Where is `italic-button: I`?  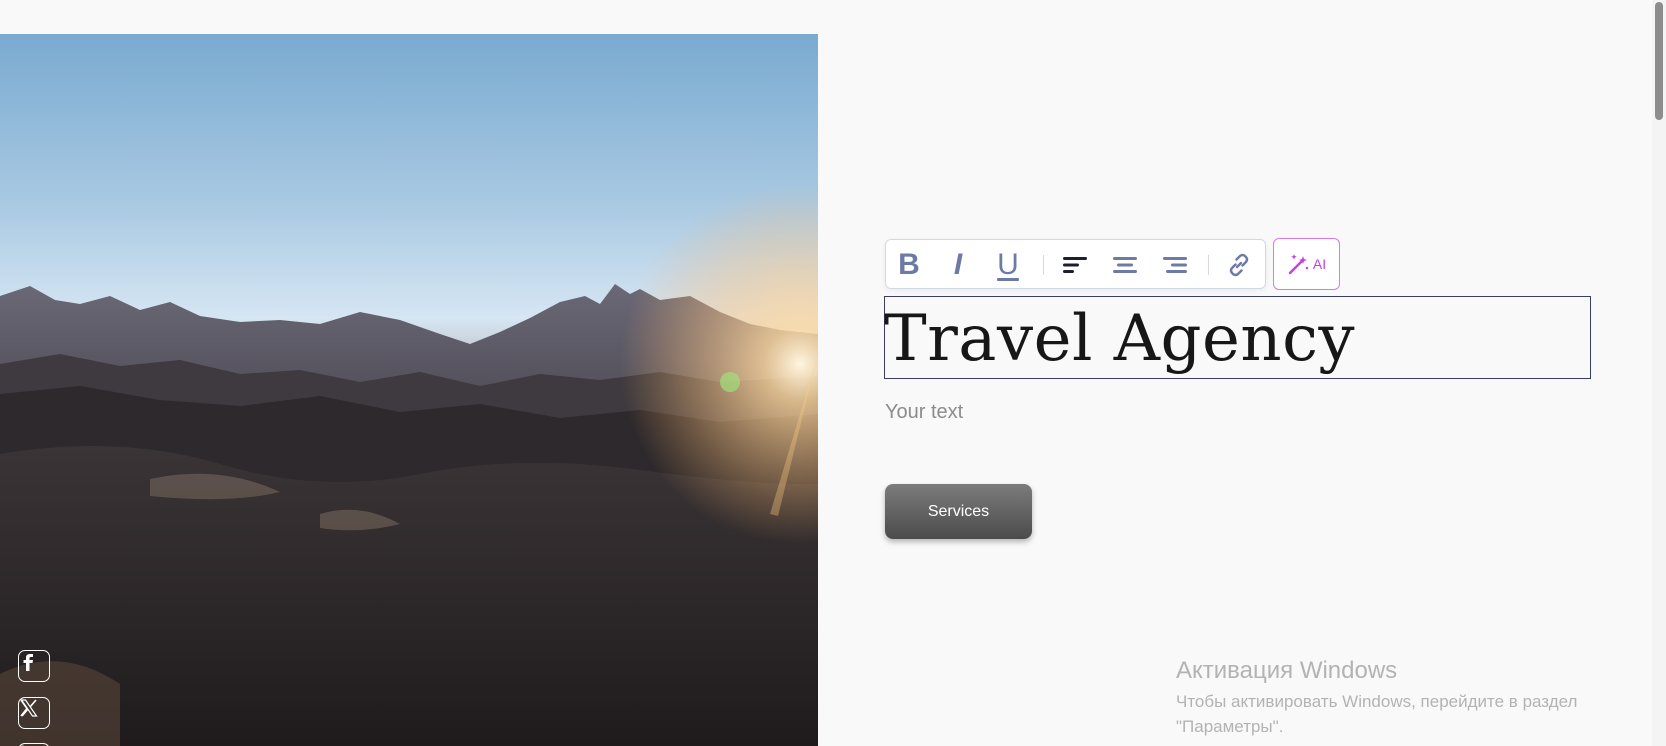
italic-button: I is located at coordinates (958, 265).